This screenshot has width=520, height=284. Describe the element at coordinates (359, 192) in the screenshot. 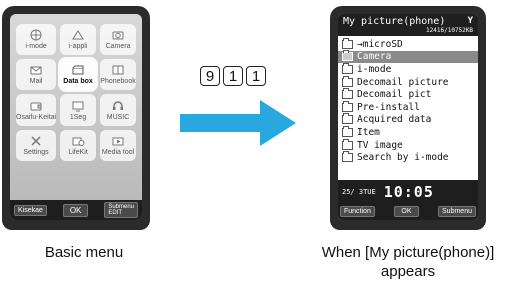

I see `status-date: 25/ 3TUE` at that location.